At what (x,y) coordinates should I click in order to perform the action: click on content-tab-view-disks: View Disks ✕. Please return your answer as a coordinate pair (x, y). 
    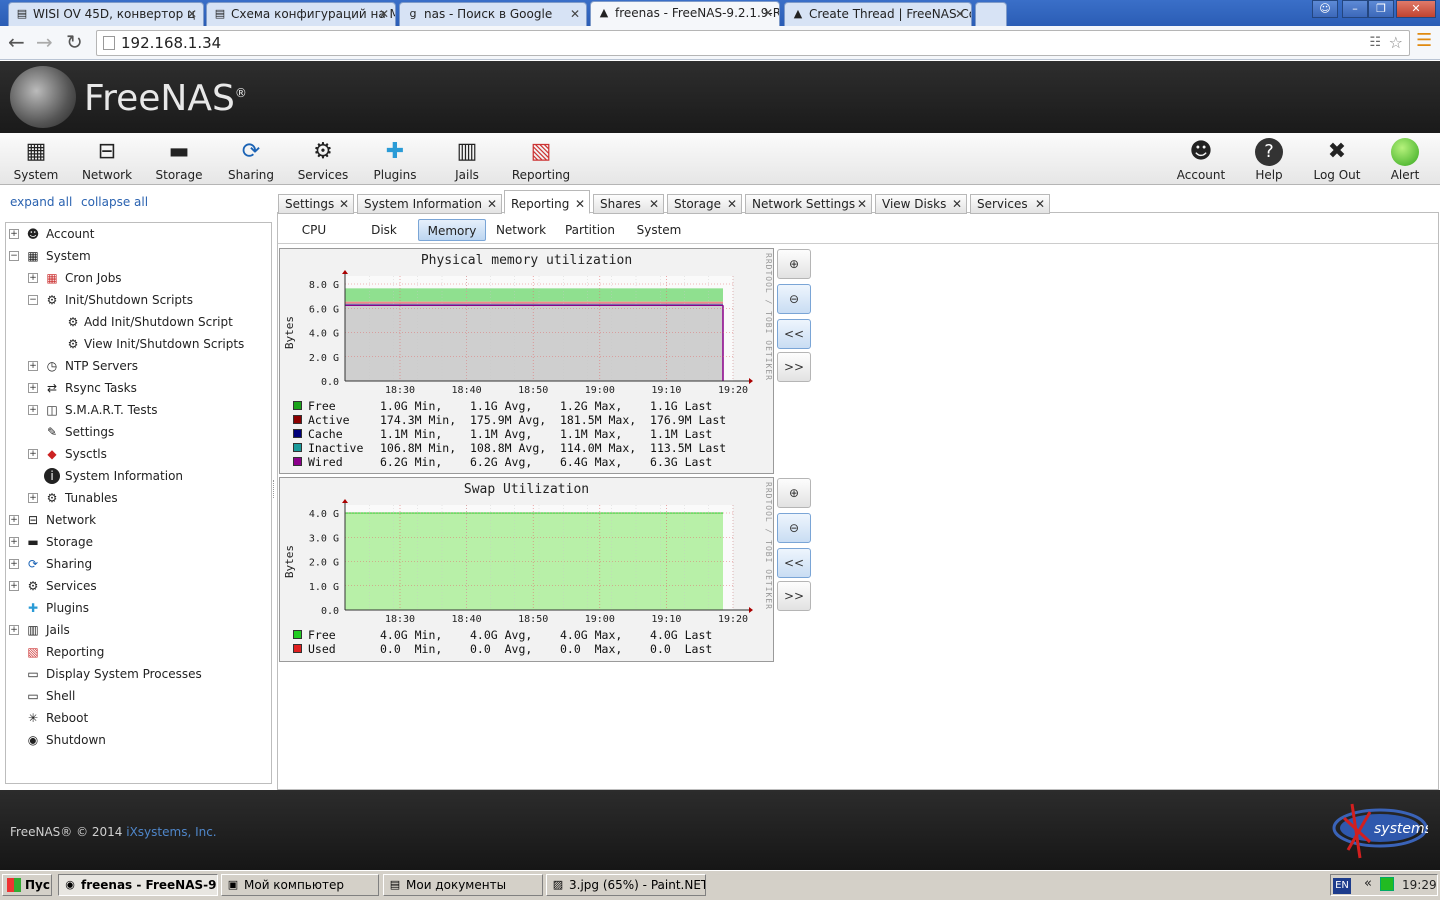
    Looking at the image, I should click on (921, 204).